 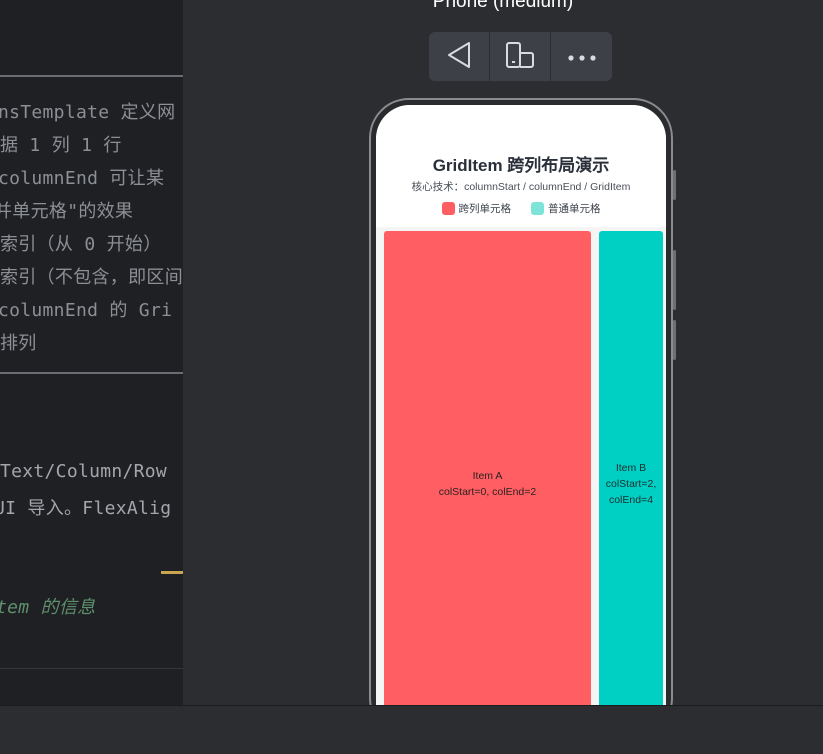 I want to click on editor-line: columnEnd 可让某, so click(x=82, y=177).